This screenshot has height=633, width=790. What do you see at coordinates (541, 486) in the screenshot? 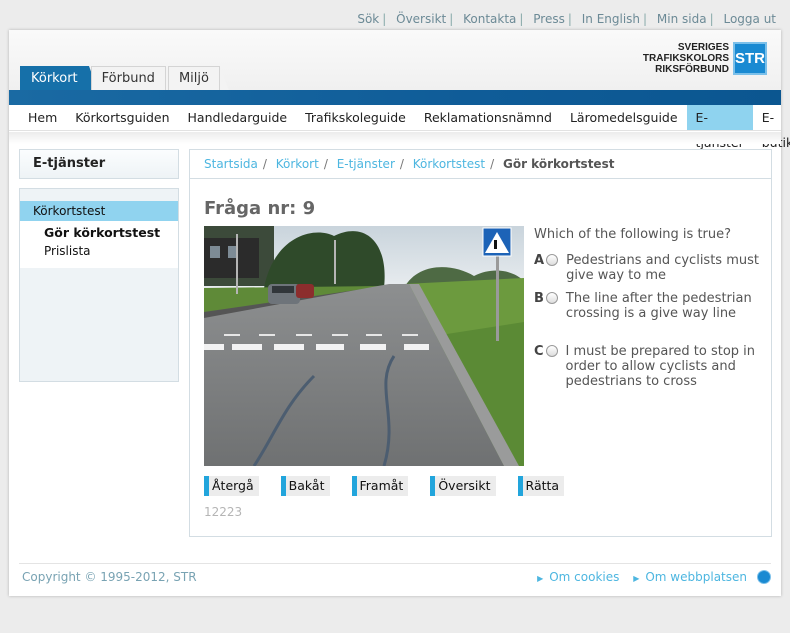
I see `grade-button: Rätta` at bounding box center [541, 486].